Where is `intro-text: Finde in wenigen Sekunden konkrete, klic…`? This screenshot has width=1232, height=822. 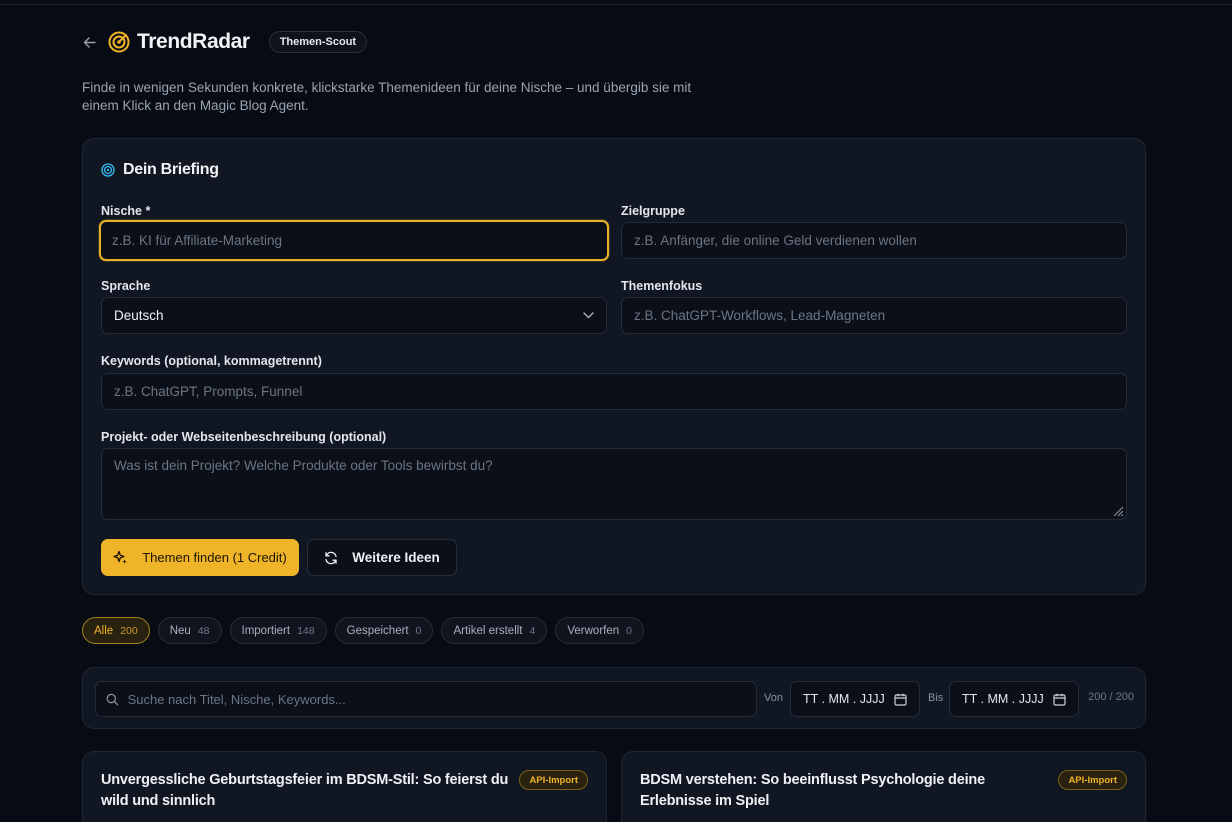 intro-text: Finde in wenigen Sekunden konkrete, klic… is located at coordinates (387, 96).